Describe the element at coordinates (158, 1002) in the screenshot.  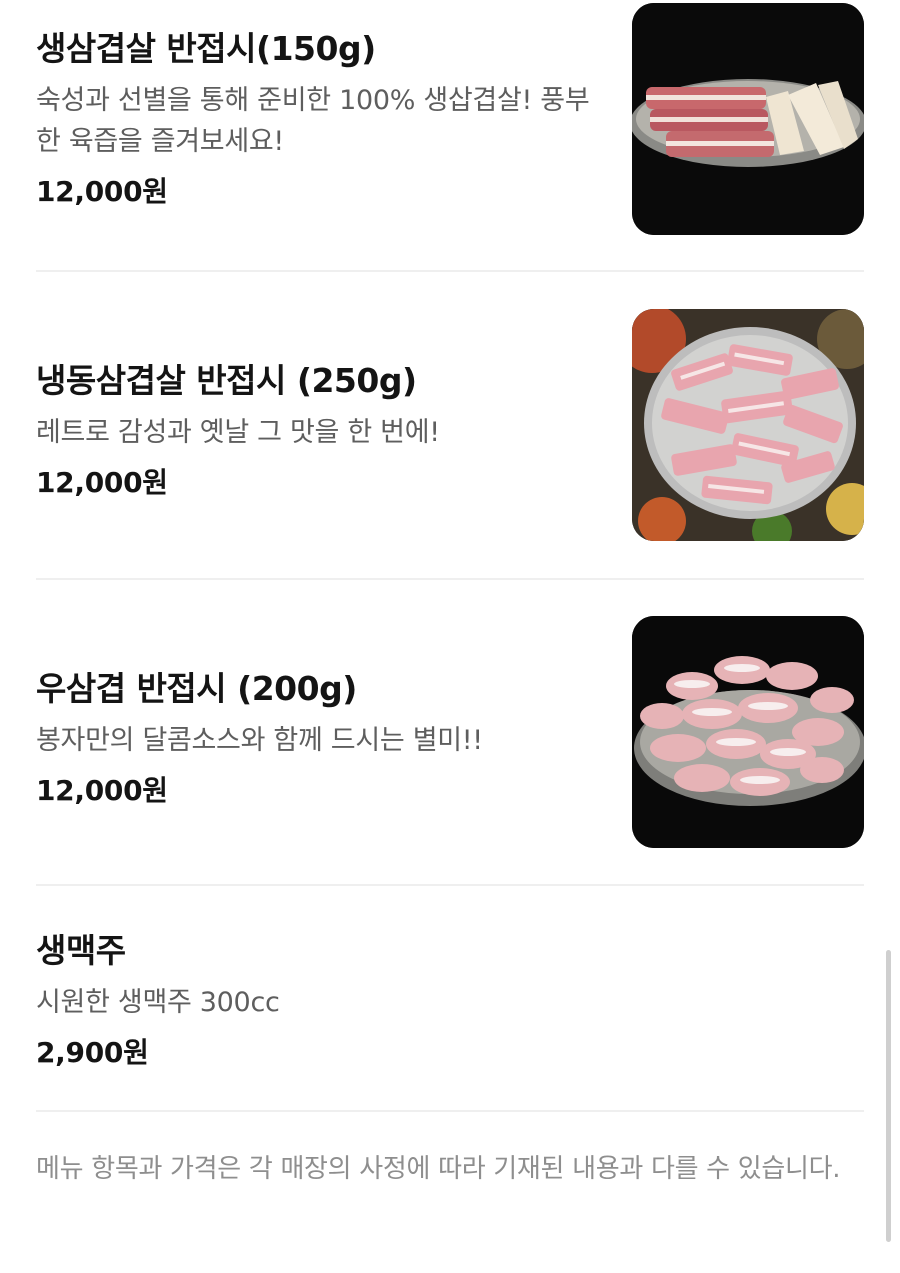
I see `menu-item-description: 시원한 생맥주 300cc` at that location.